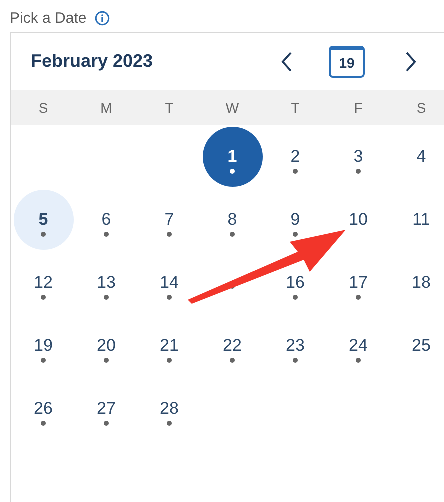 The height and width of the screenshot is (502, 444). What do you see at coordinates (421, 283) in the screenshot?
I see `calendar-day: 18` at bounding box center [421, 283].